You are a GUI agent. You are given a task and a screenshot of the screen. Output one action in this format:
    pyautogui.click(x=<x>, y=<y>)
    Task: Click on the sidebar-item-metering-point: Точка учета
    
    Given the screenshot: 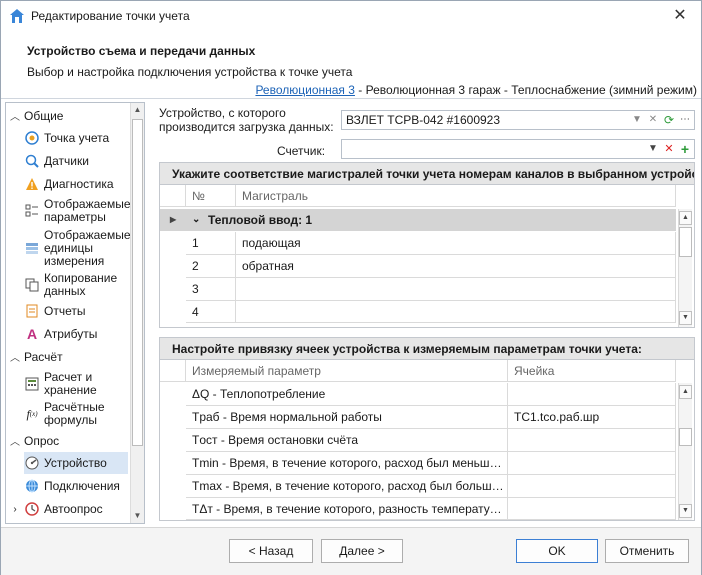 What is the action you would take?
    pyautogui.click(x=76, y=138)
    